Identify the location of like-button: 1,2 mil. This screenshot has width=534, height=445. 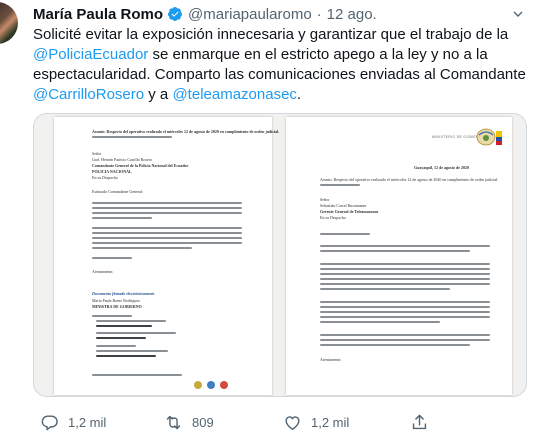
(316, 422).